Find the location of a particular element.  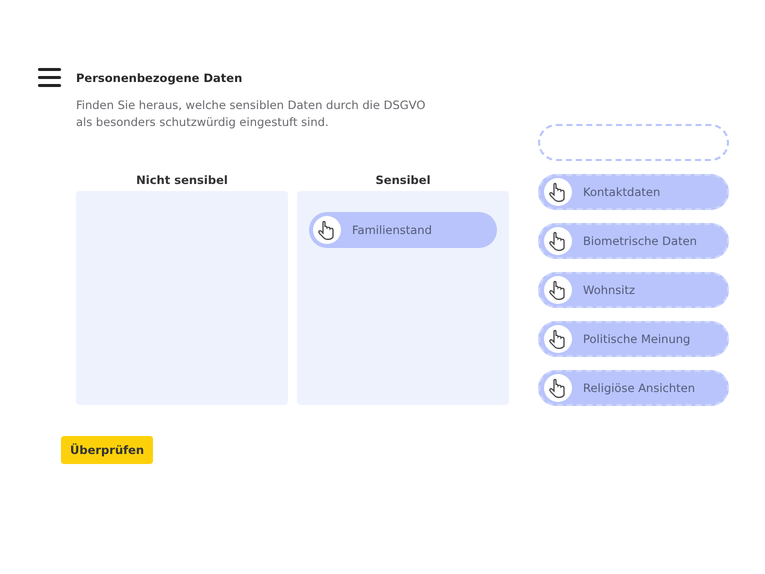

check-button: Überprüfen is located at coordinates (107, 450).